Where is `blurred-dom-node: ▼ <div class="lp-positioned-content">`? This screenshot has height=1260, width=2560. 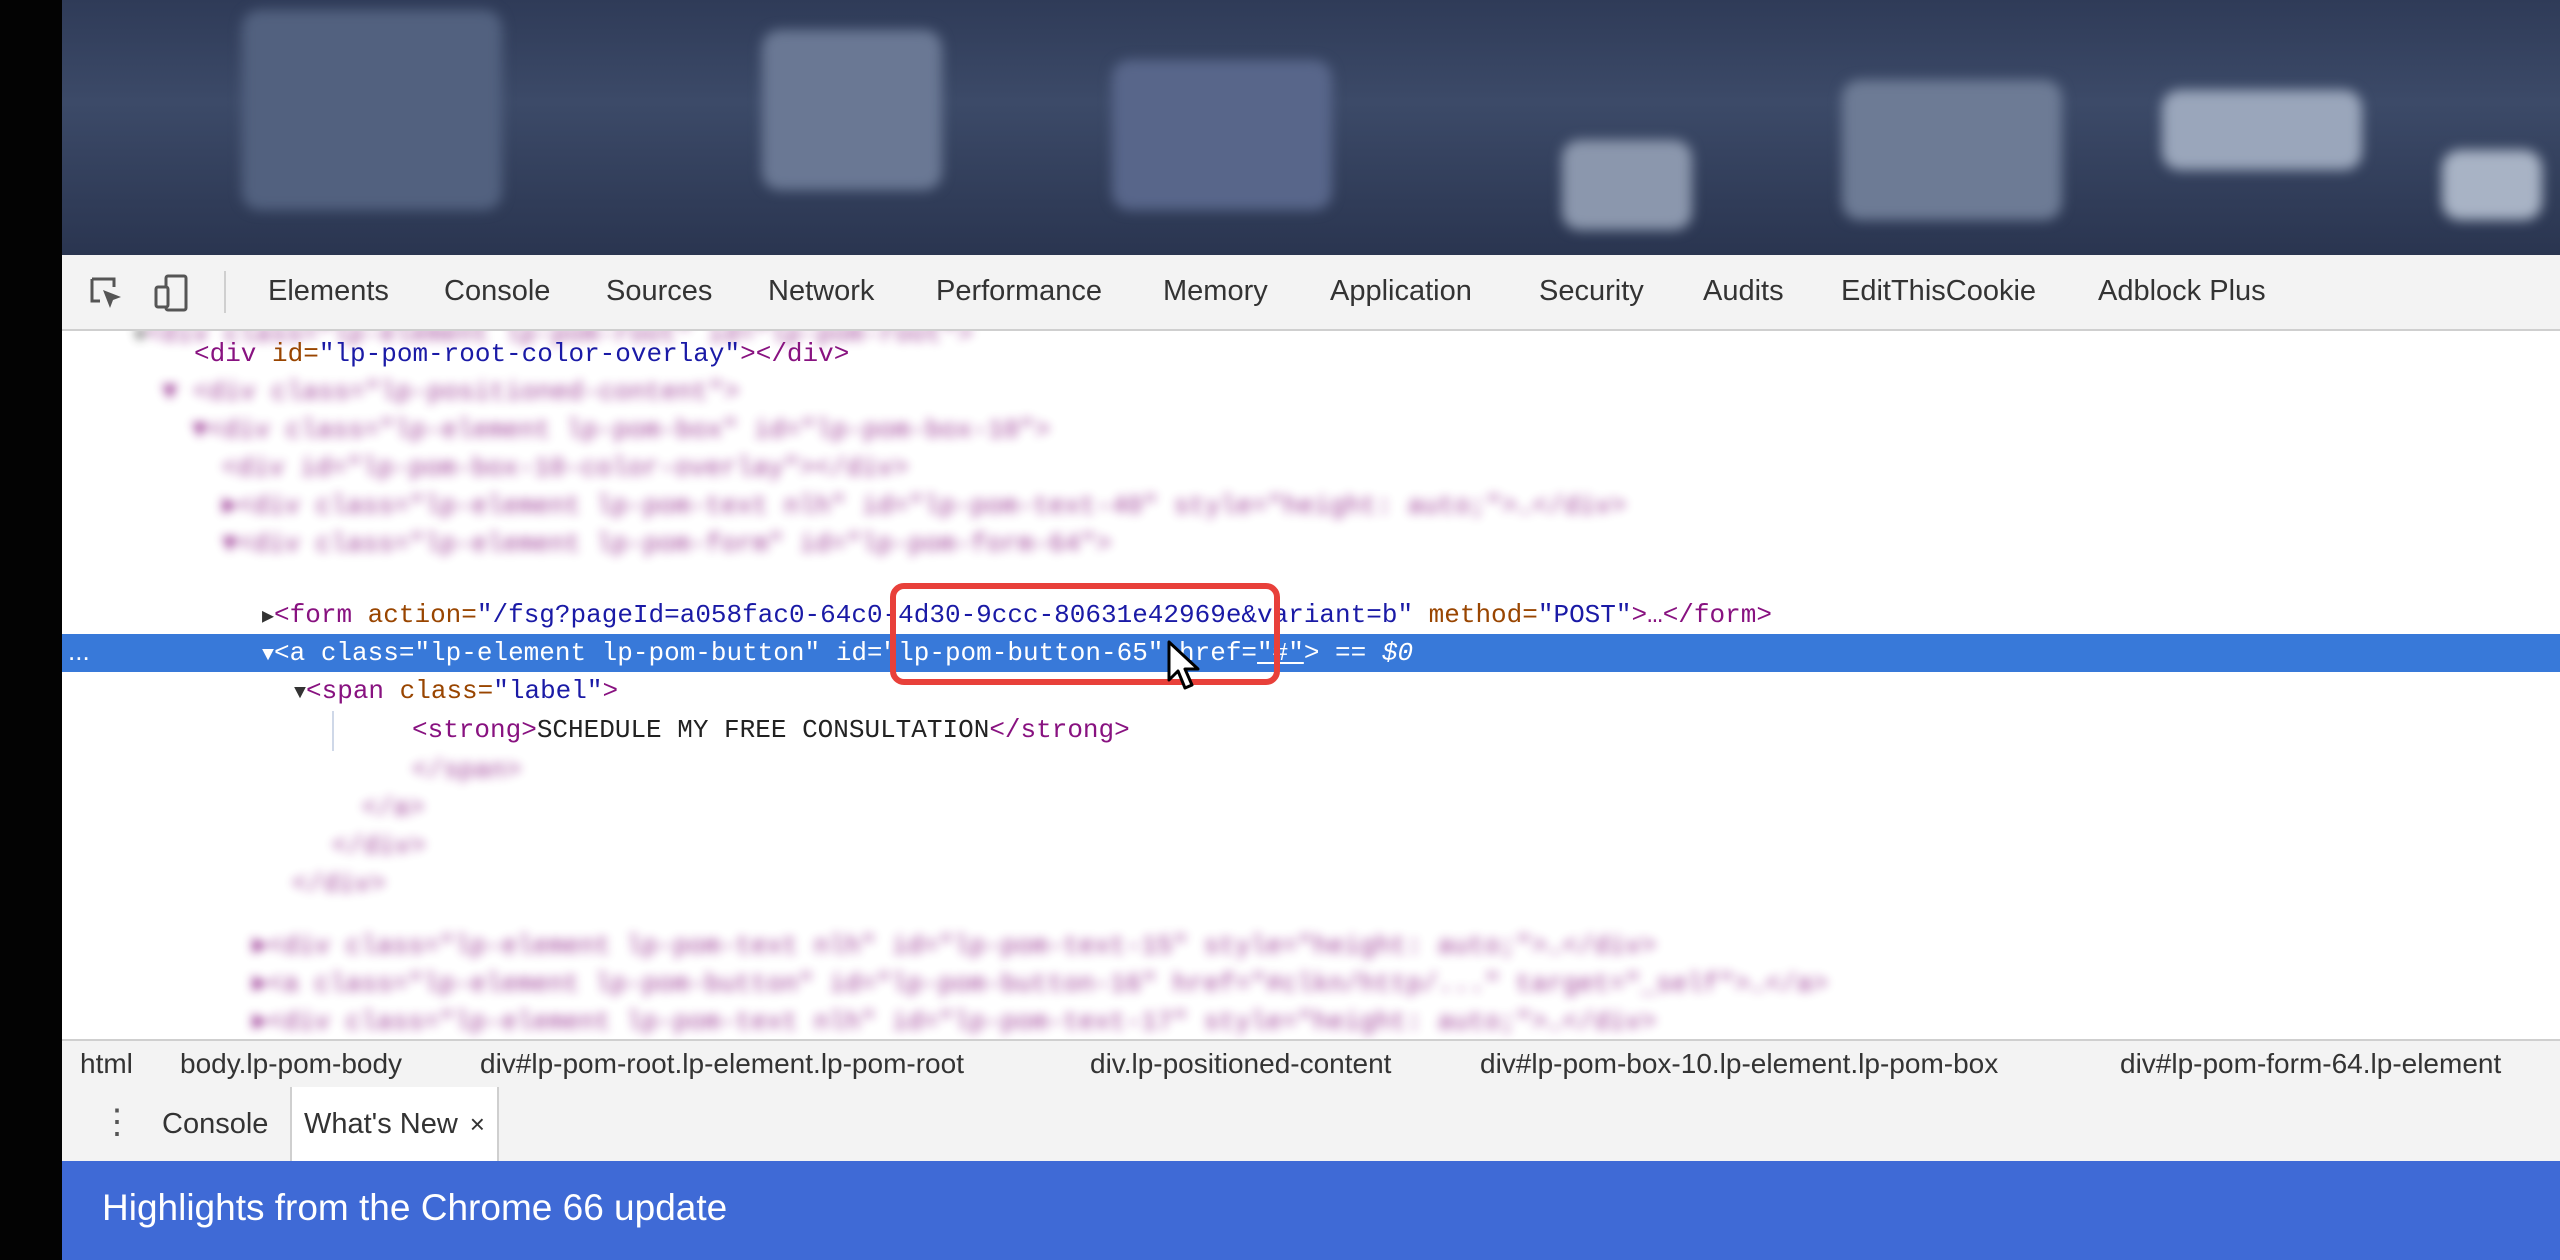 blurred-dom-node: ▼ <div class="lp-positioned-content"> is located at coordinates (451, 392).